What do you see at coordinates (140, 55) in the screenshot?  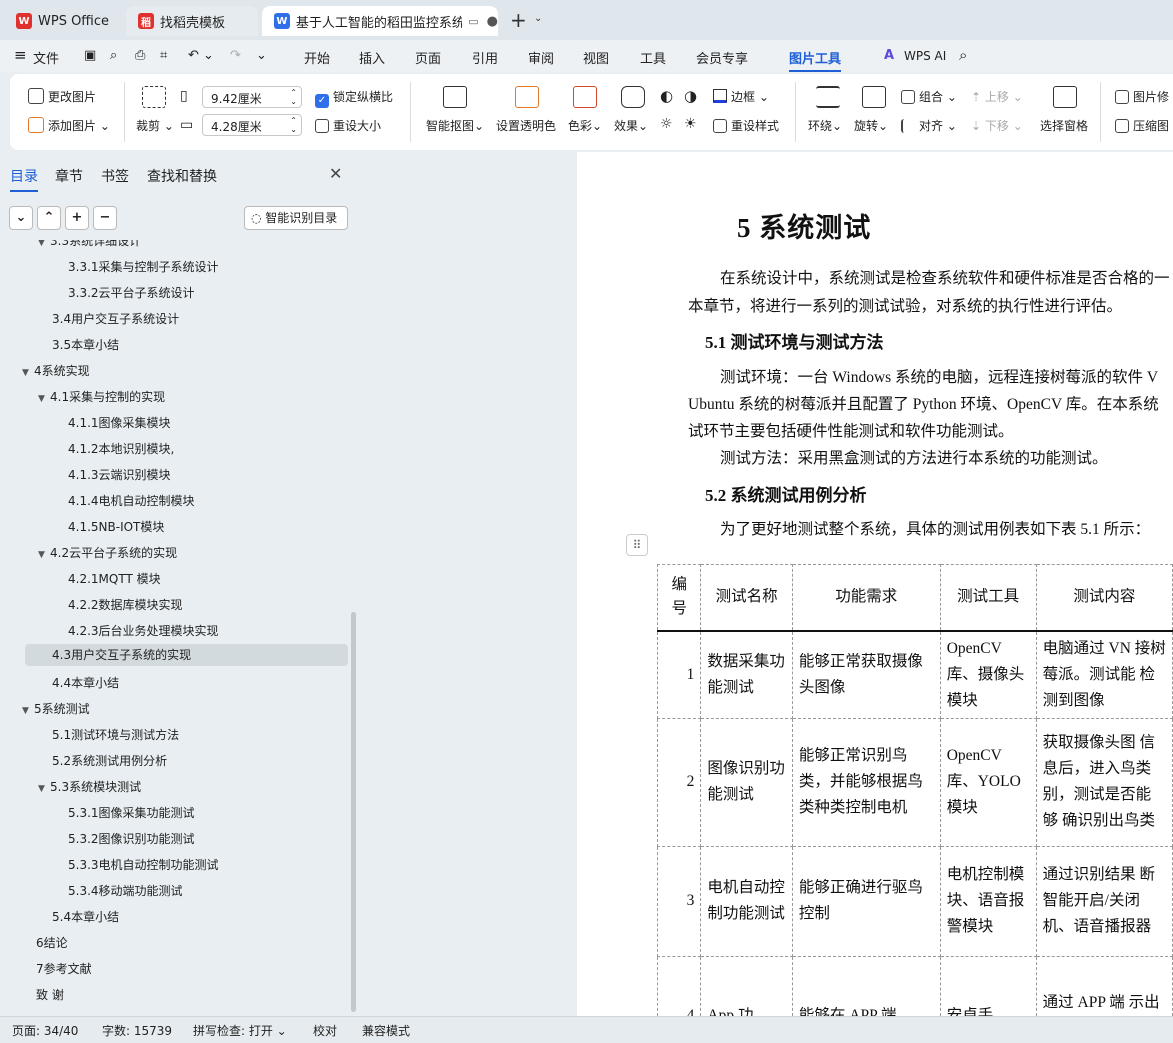 I see `print-icon: ⎙` at bounding box center [140, 55].